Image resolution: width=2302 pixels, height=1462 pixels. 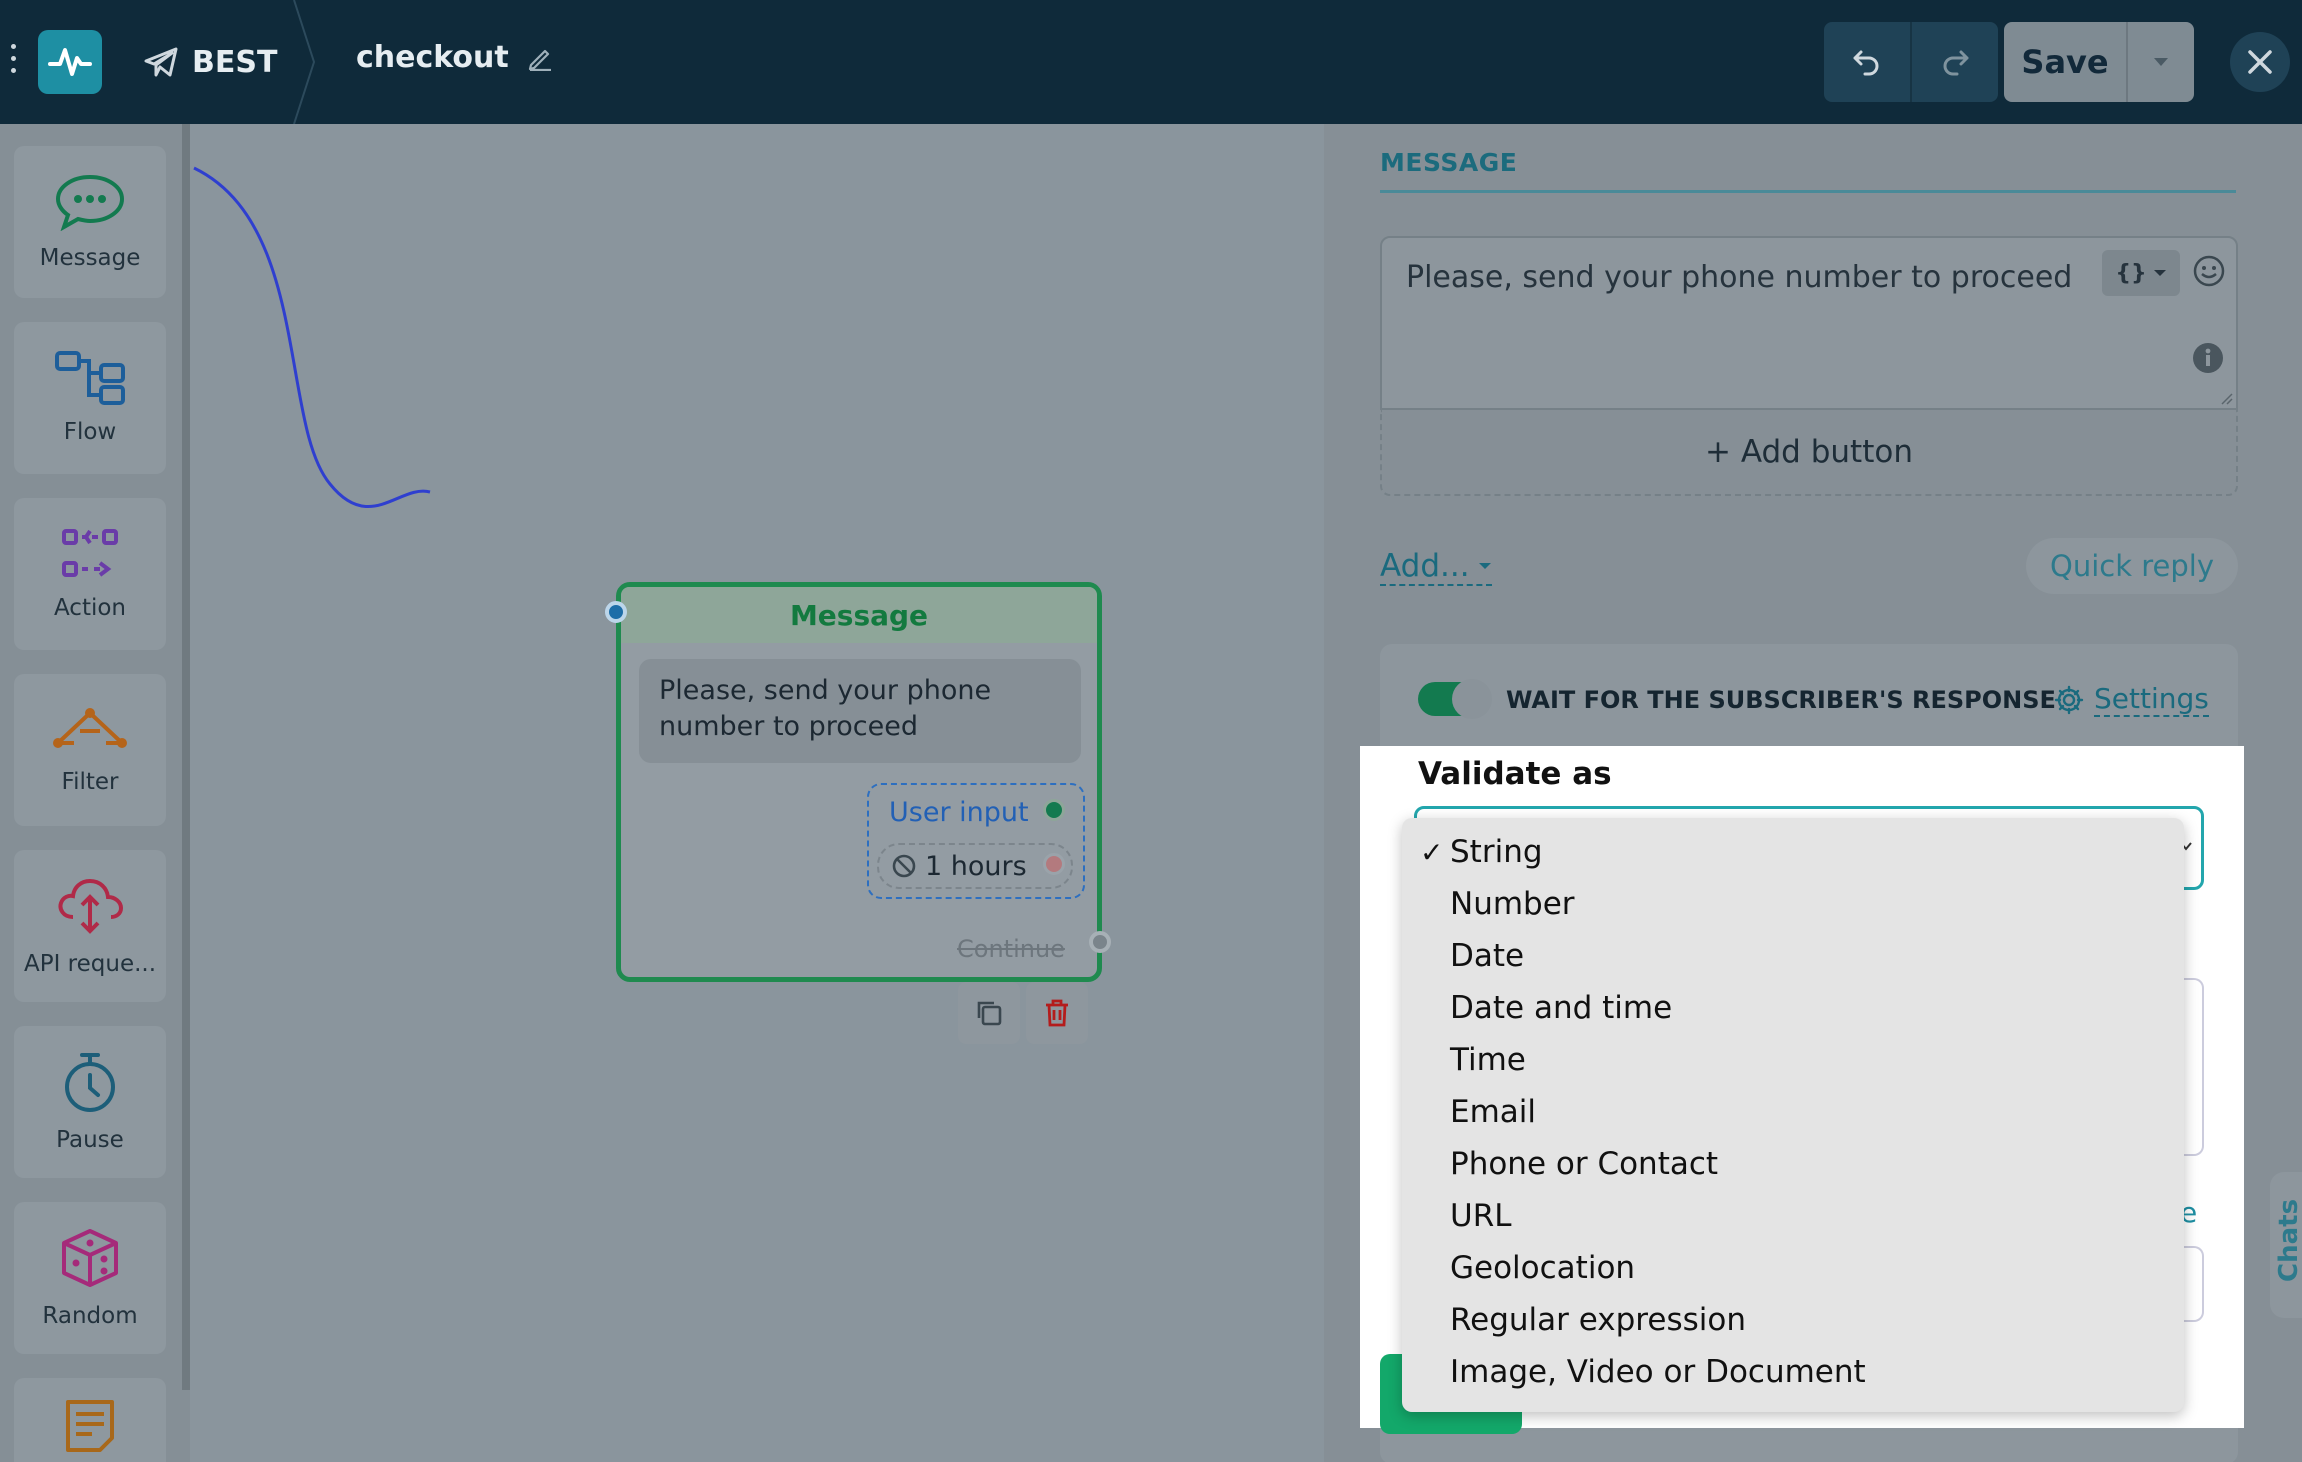 I want to click on close-icon, so click(x=2260, y=62).